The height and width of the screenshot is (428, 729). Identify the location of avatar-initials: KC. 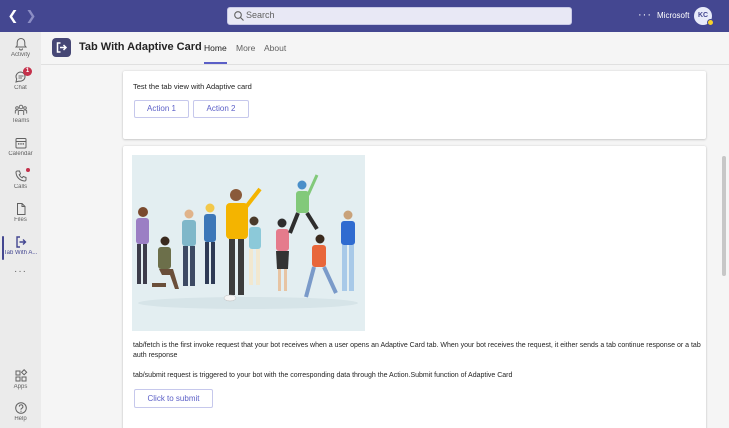
(703, 15).